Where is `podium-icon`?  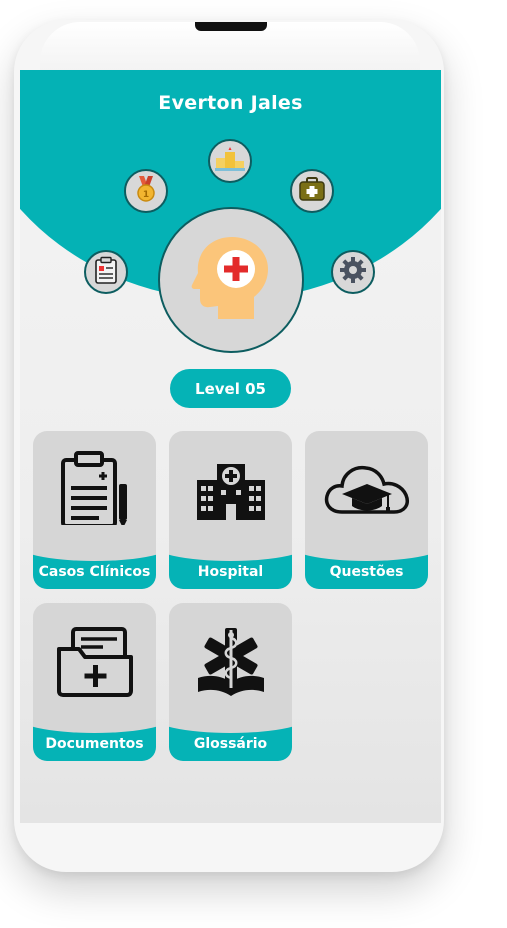 podium-icon is located at coordinates (230, 161).